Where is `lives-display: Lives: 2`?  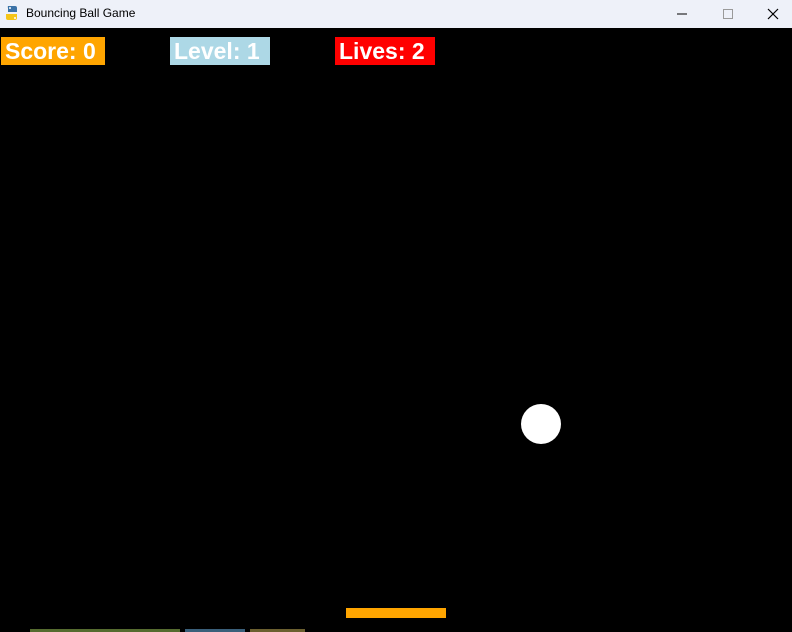 lives-display: Lives: 2 is located at coordinates (385, 51).